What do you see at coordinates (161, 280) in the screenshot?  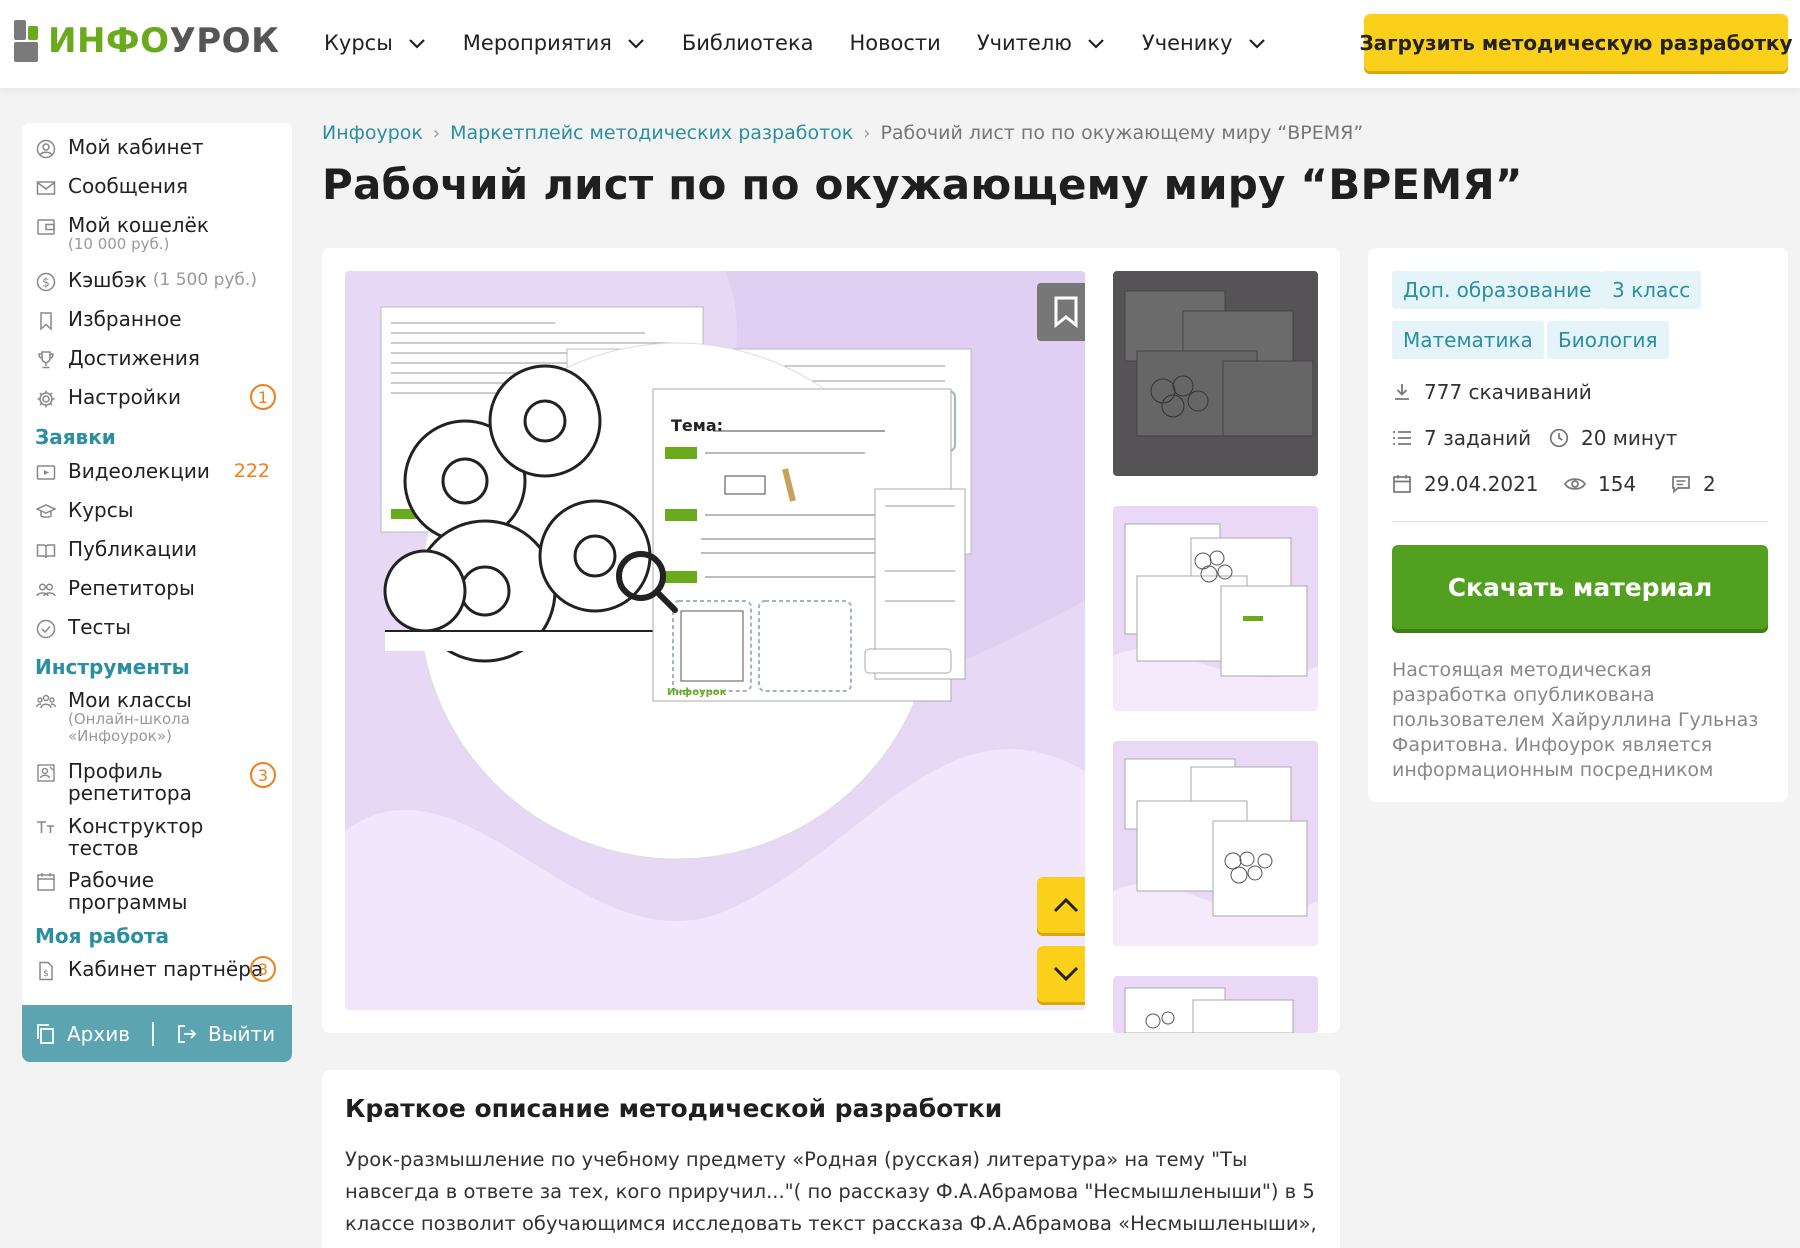 I see `sidebar-item-cashback: $ Кэшбэк (1 500 руб.)` at bounding box center [161, 280].